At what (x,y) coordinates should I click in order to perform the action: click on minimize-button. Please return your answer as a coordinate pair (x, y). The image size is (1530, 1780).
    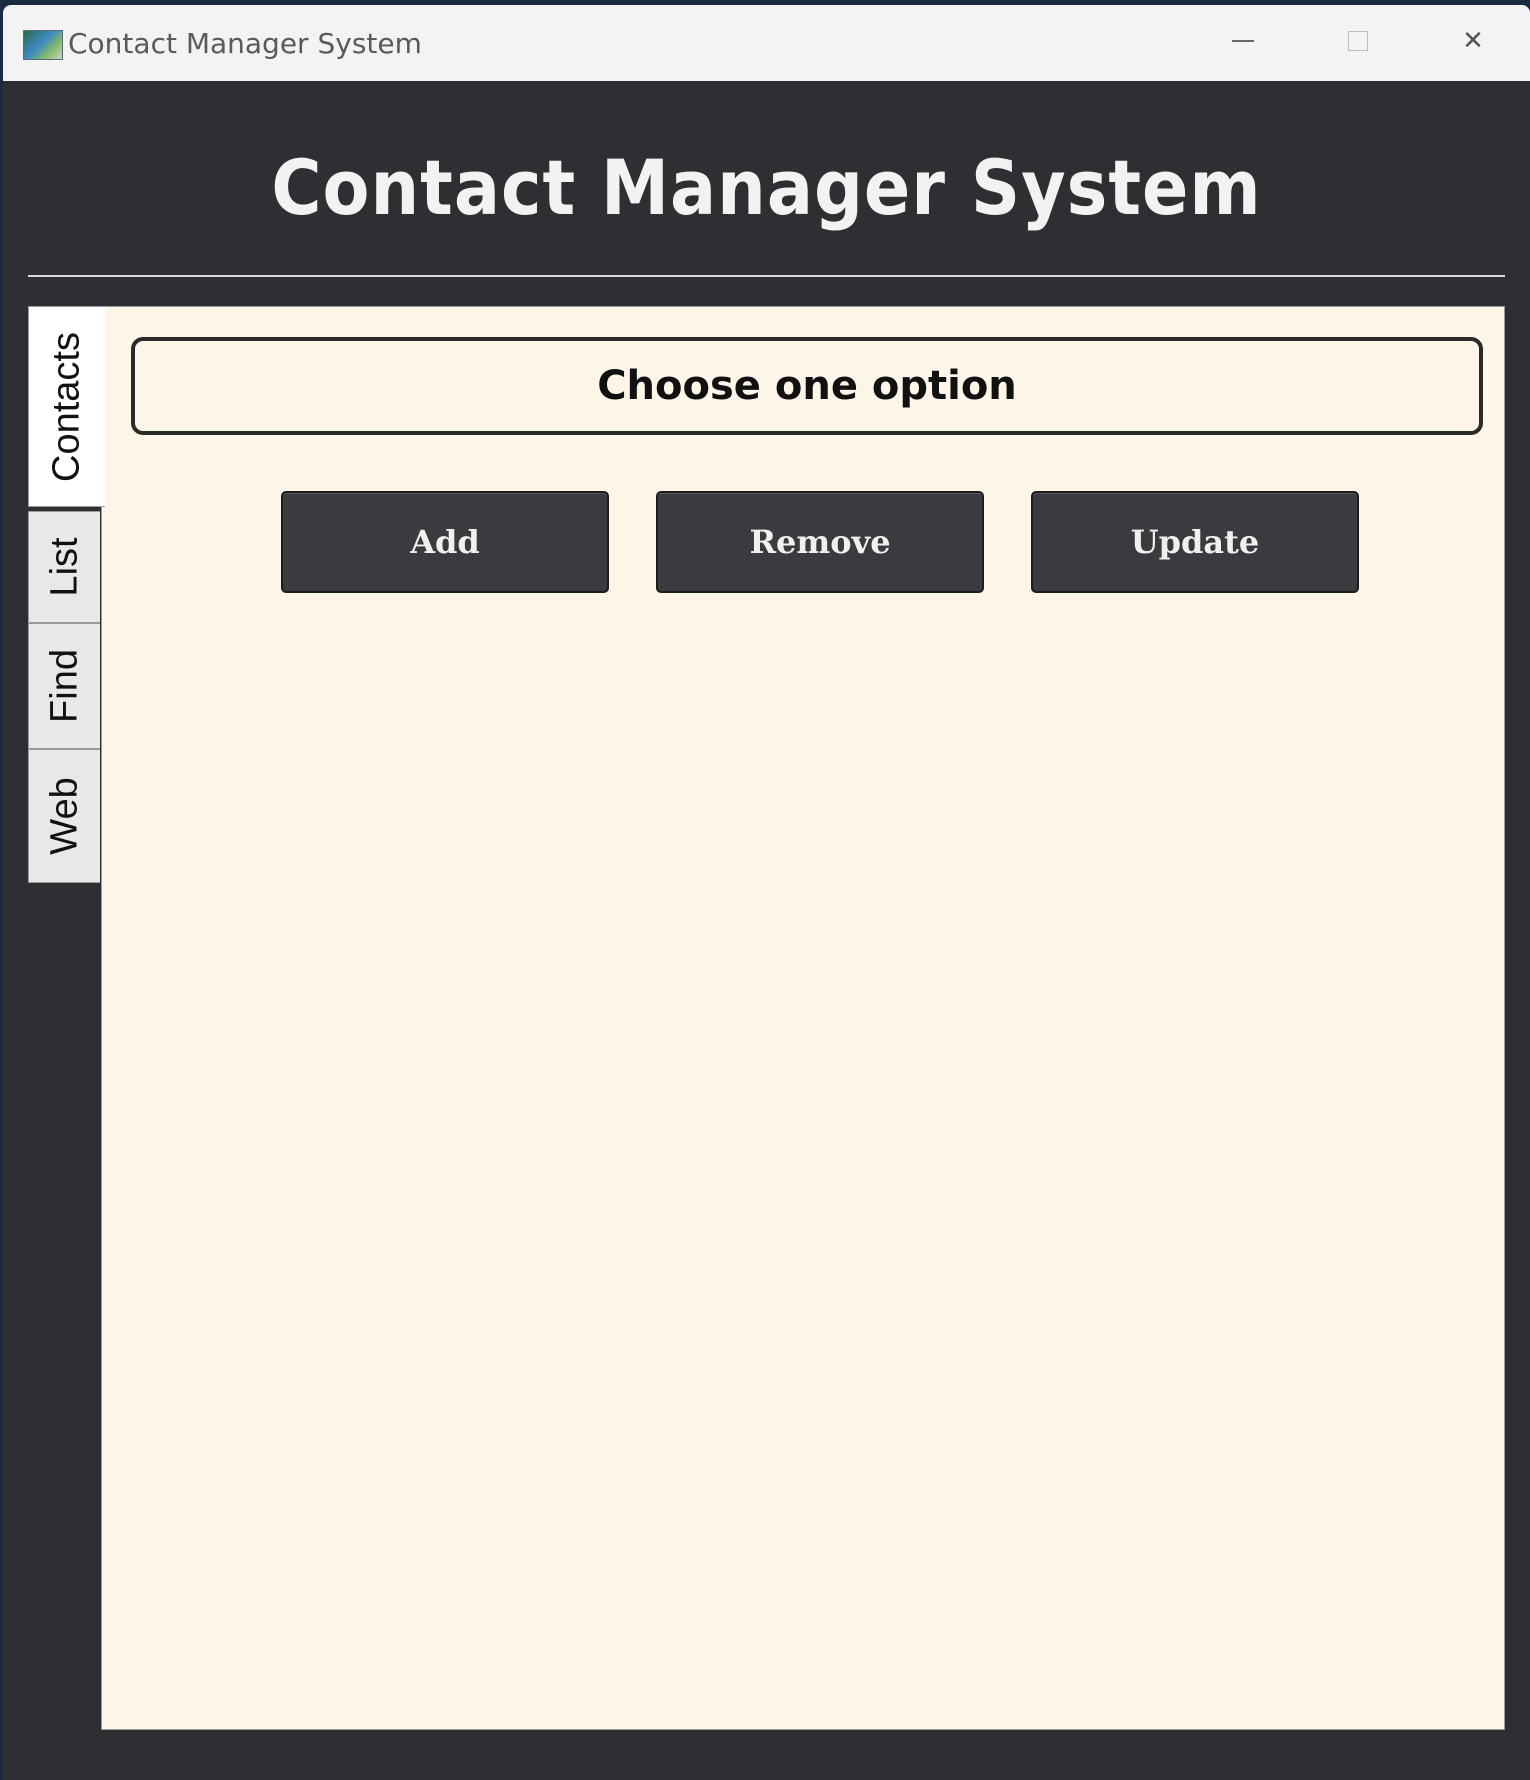
    Looking at the image, I should click on (1243, 41).